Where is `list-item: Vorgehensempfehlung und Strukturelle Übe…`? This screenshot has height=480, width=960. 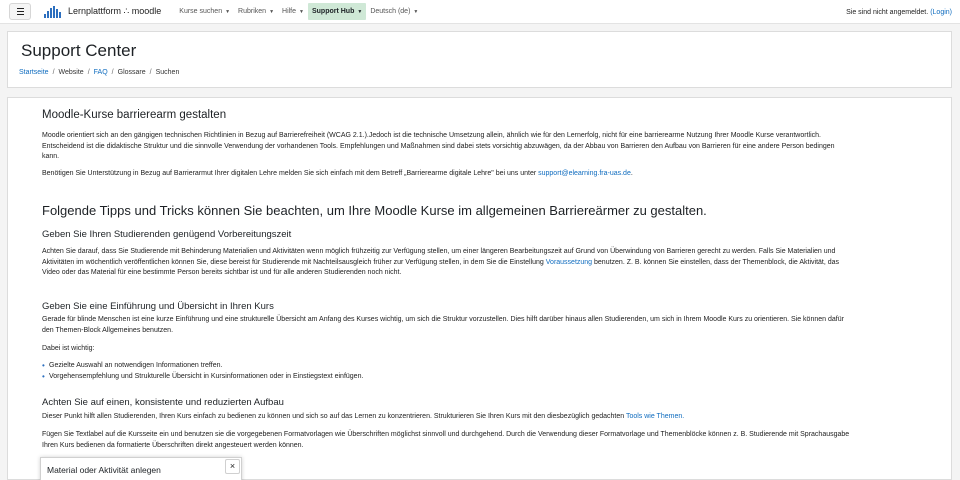
list-item: Vorgehensempfehlung und Strukturelle Übe… is located at coordinates (202, 377).